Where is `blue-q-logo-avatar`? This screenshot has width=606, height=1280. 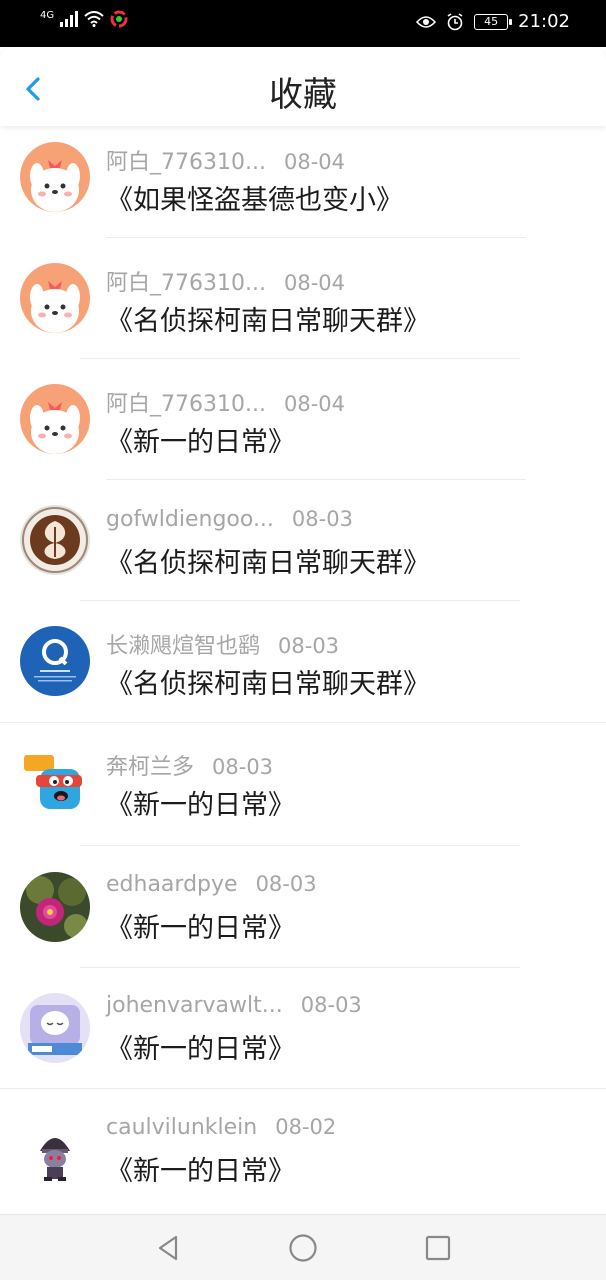
blue-q-logo-avatar is located at coordinates (55, 661).